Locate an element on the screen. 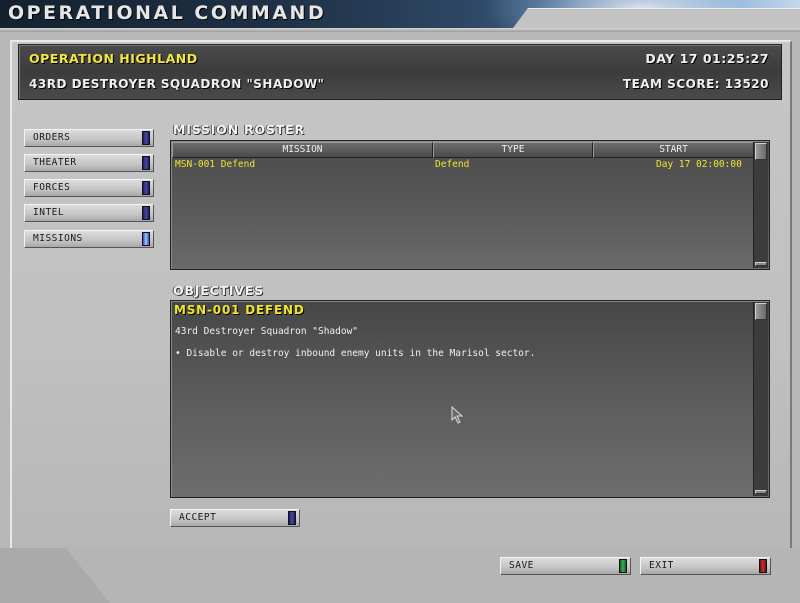 This screenshot has width=800, height=603. roster-scroll-thumb is located at coordinates (761, 151).